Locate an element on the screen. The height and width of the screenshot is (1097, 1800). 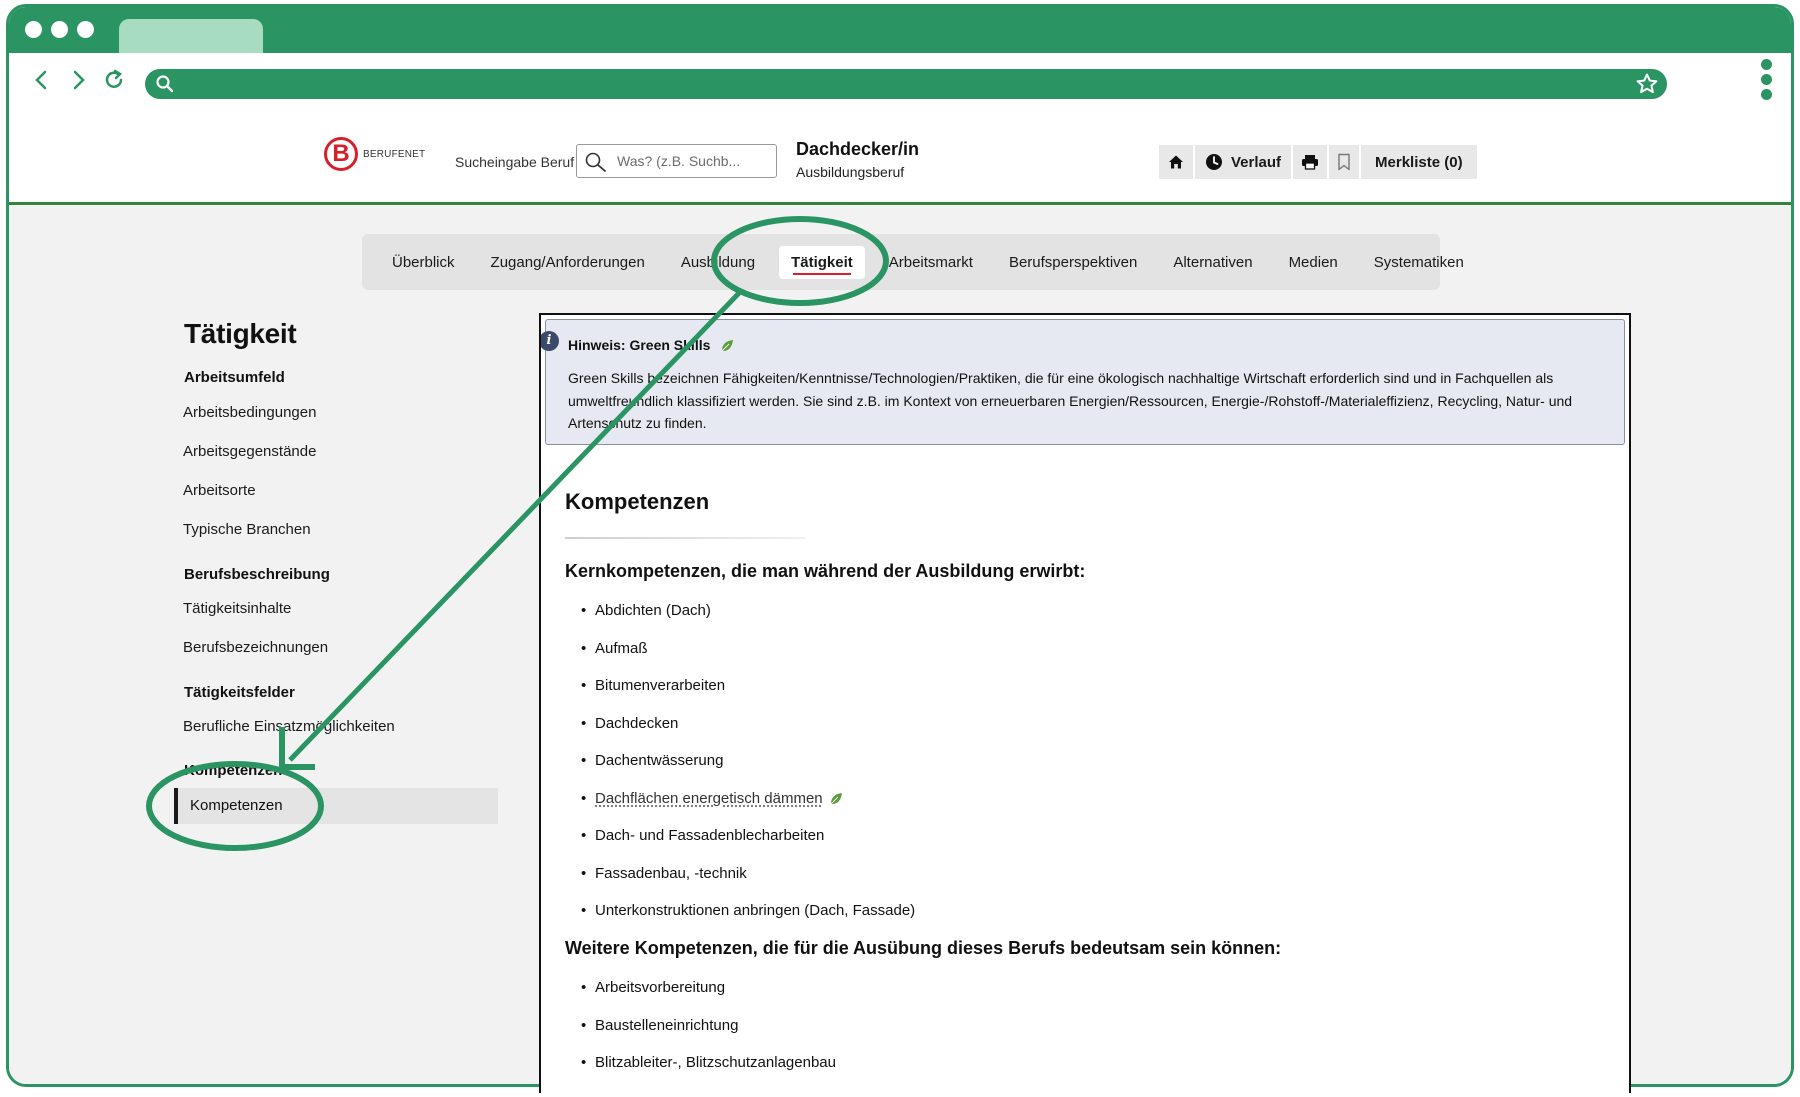
home-button is located at coordinates (1176, 162).